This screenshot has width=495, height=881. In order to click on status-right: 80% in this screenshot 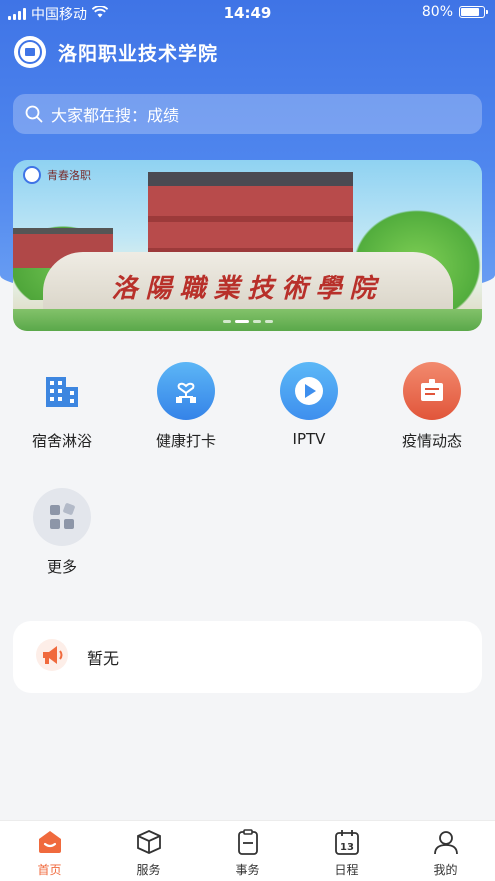, I will do `click(454, 12)`.